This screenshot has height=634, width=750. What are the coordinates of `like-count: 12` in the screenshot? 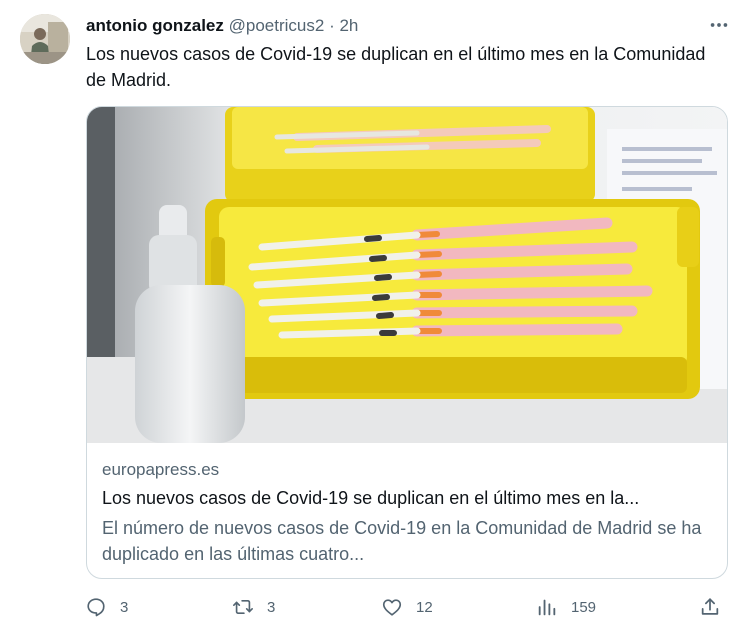 It's located at (424, 607).